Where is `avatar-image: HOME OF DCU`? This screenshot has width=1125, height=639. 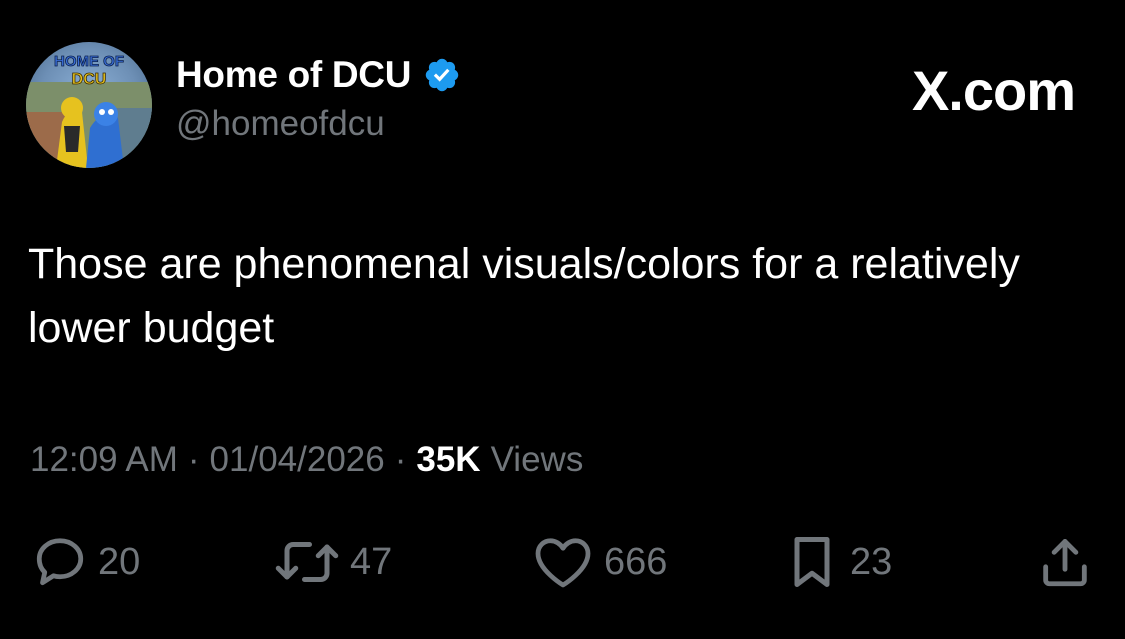
avatar-image: HOME OF DCU is located at coordinates (89, 105).